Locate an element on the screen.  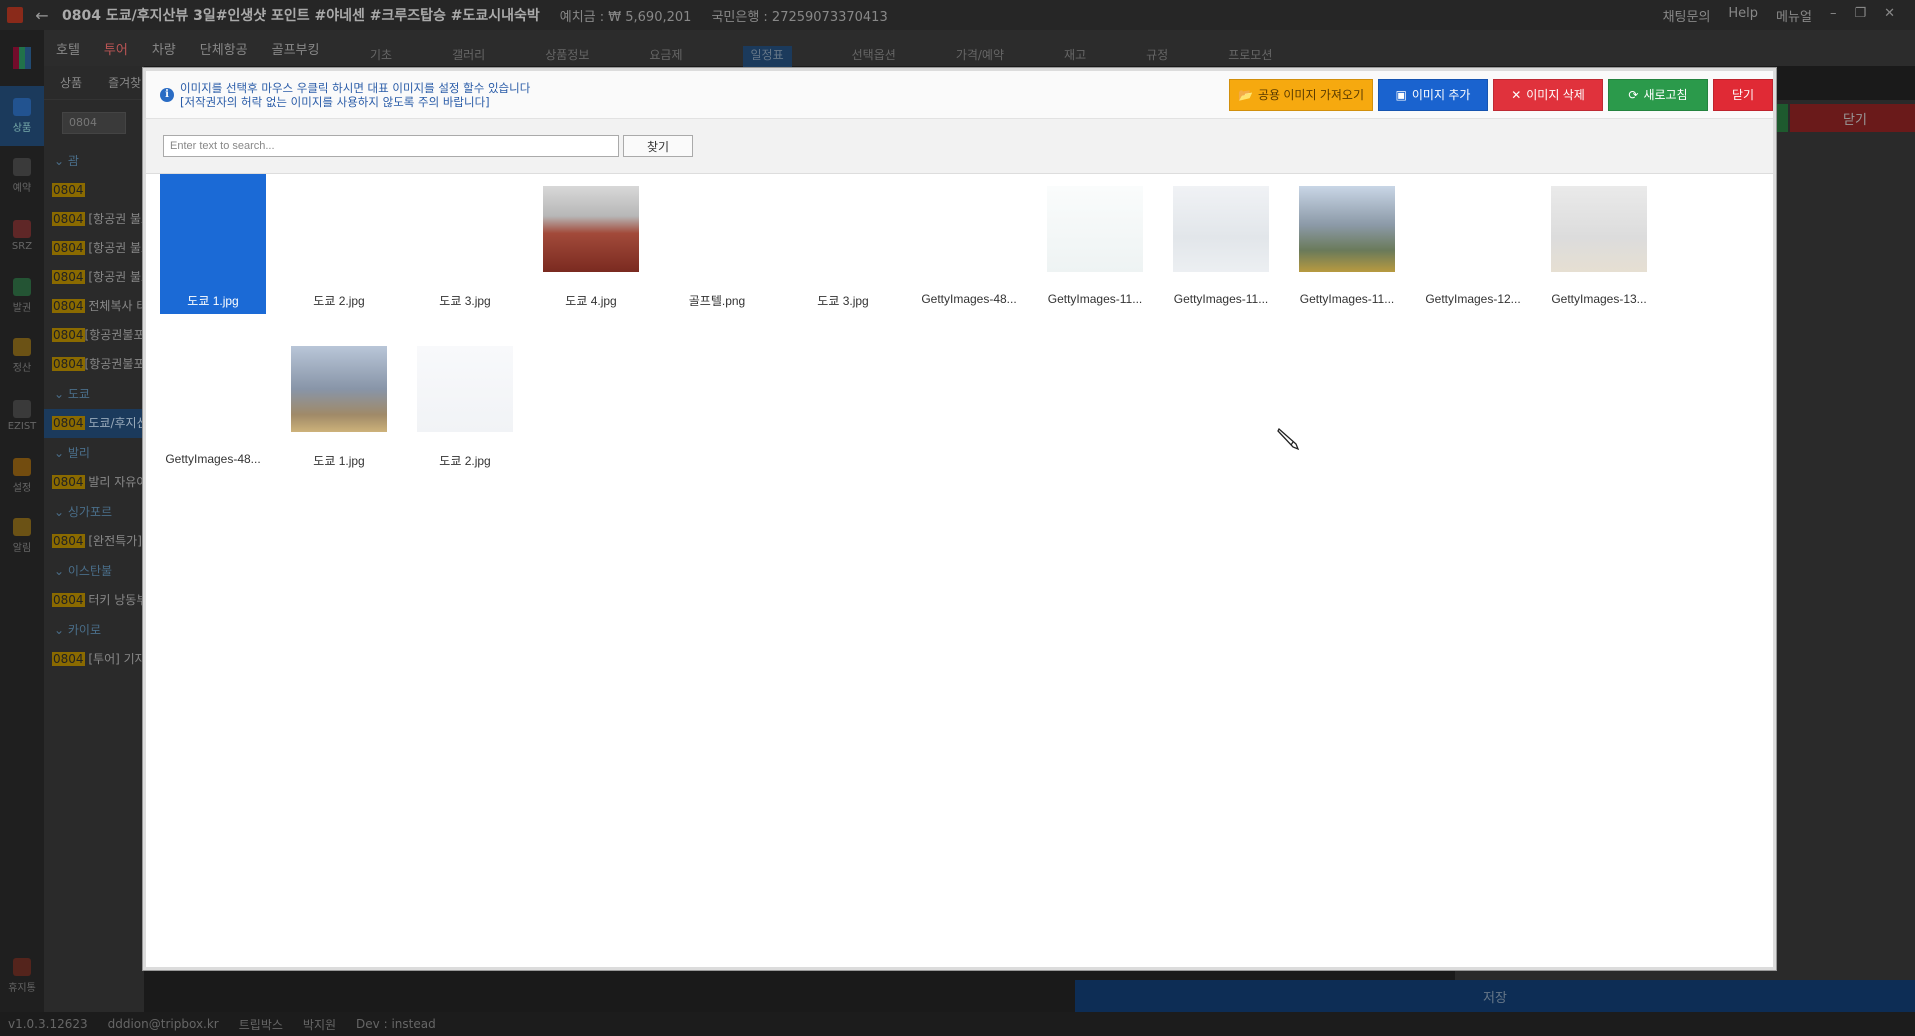
tab-2: 상품정보 is located at coordinates (567, 58).